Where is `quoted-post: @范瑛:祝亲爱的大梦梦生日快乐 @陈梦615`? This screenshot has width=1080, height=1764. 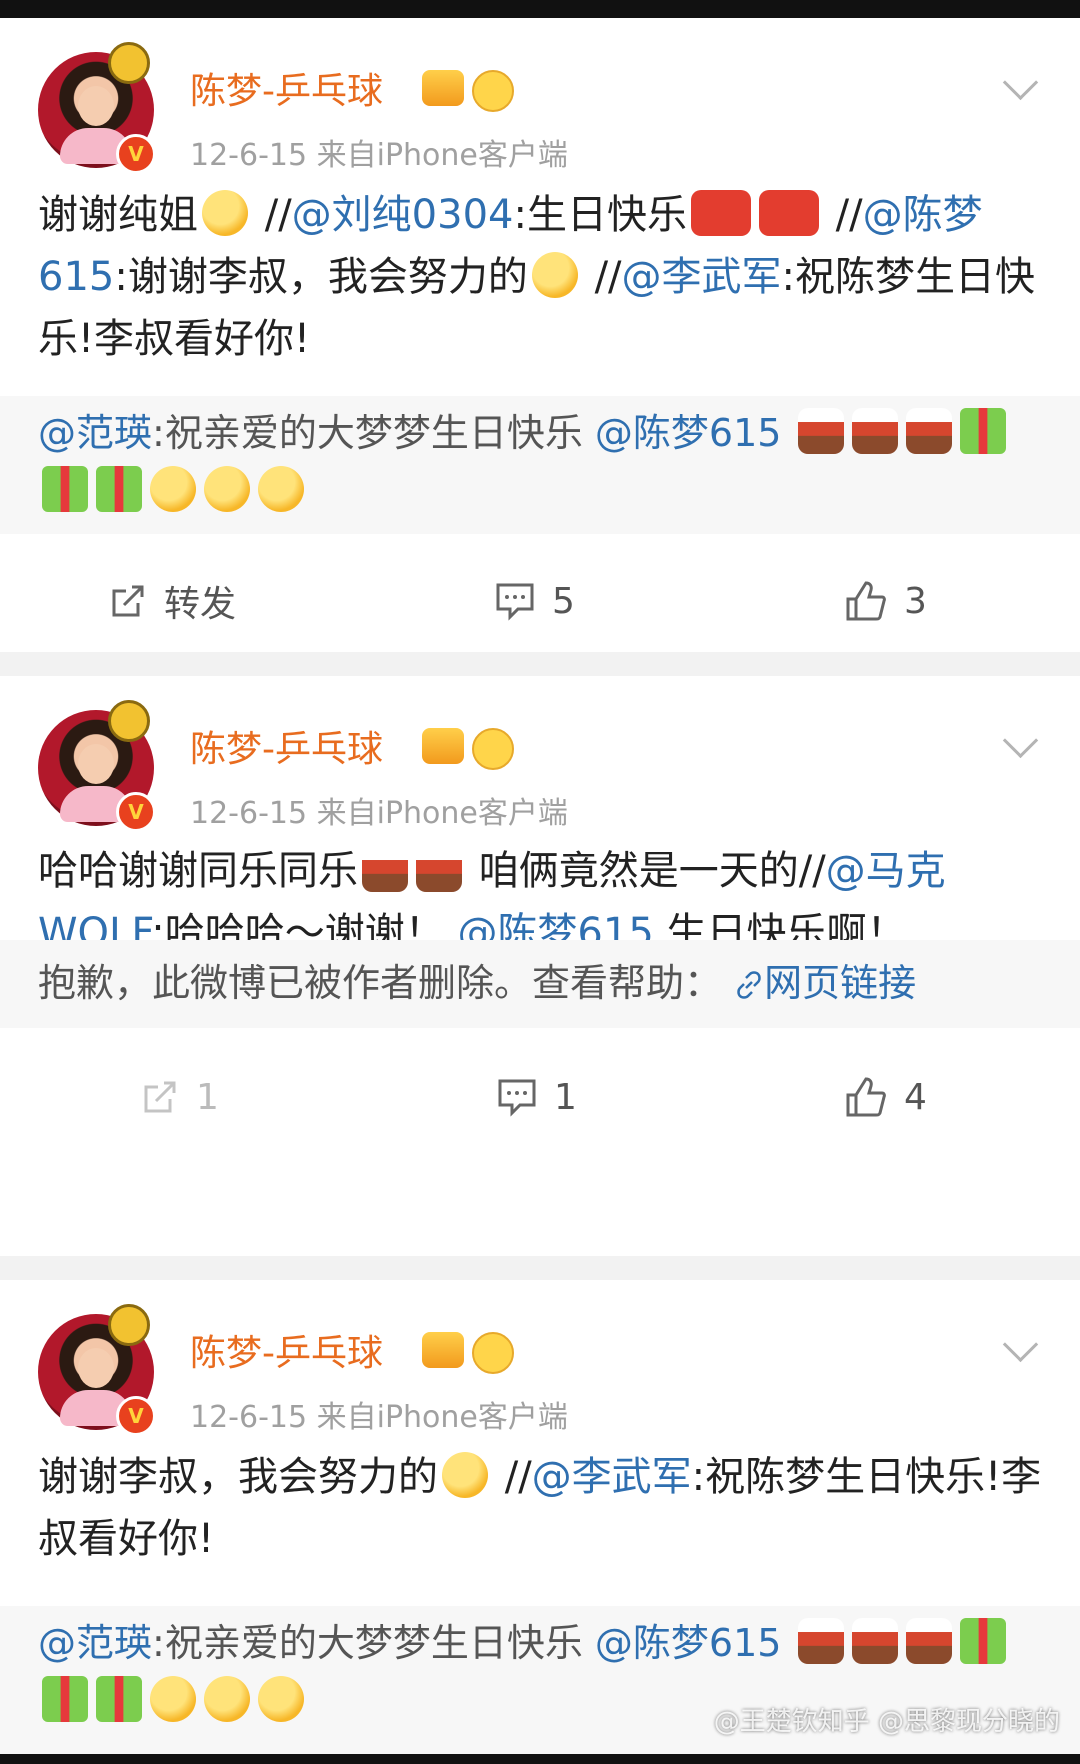
quoted-post: @范瑛:祝亲爱的大梦梦生日快乐 @陈梦615 is located at coordinates (540, 465).